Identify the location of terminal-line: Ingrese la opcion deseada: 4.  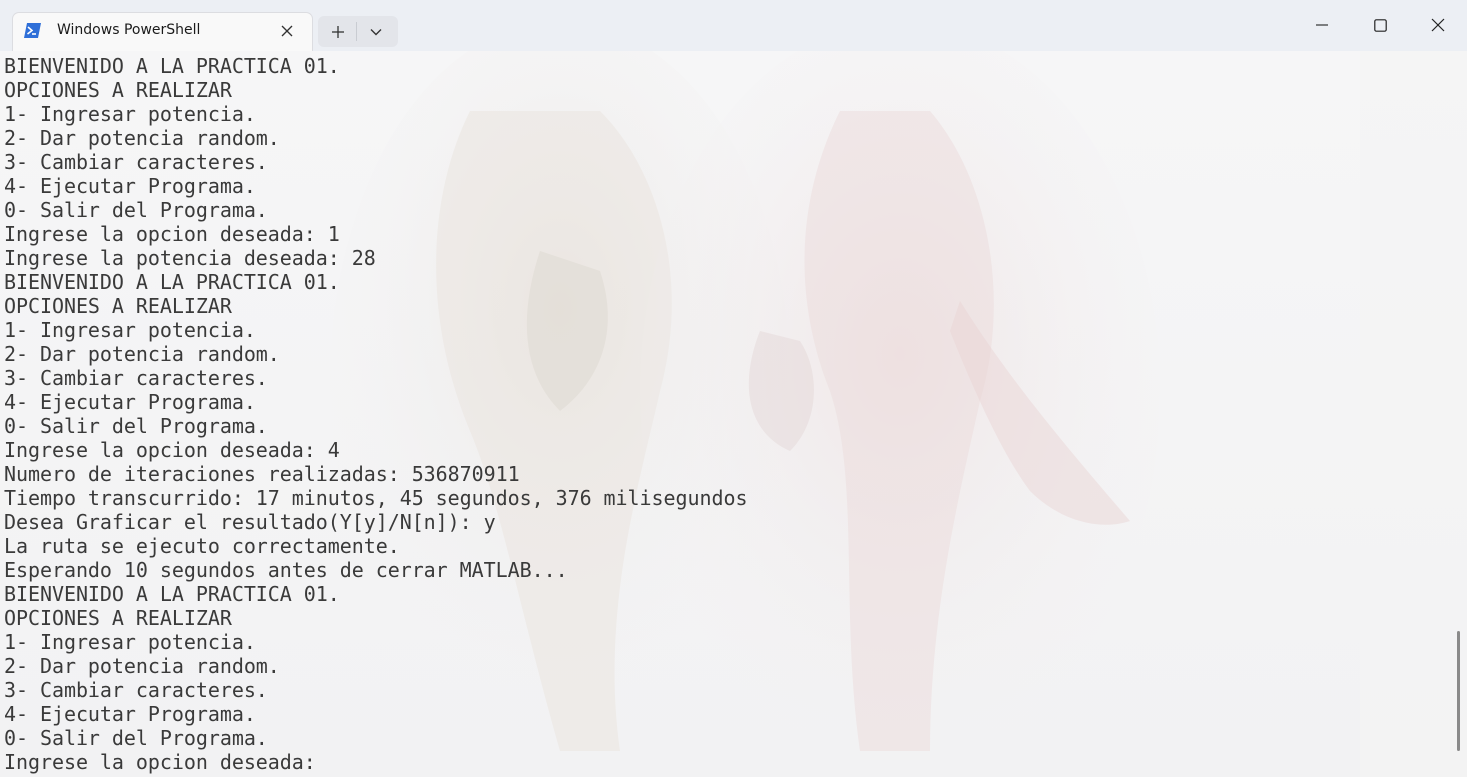
(172, 450).